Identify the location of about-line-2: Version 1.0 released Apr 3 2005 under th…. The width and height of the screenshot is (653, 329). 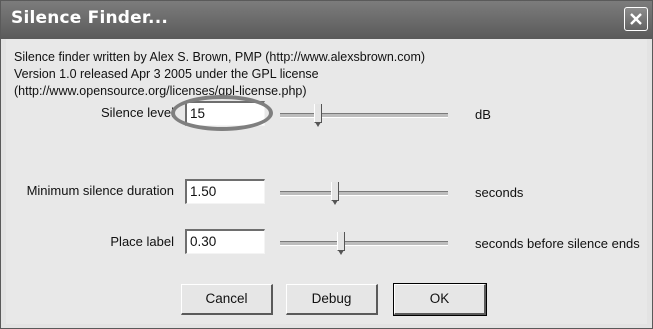
(166, 74).